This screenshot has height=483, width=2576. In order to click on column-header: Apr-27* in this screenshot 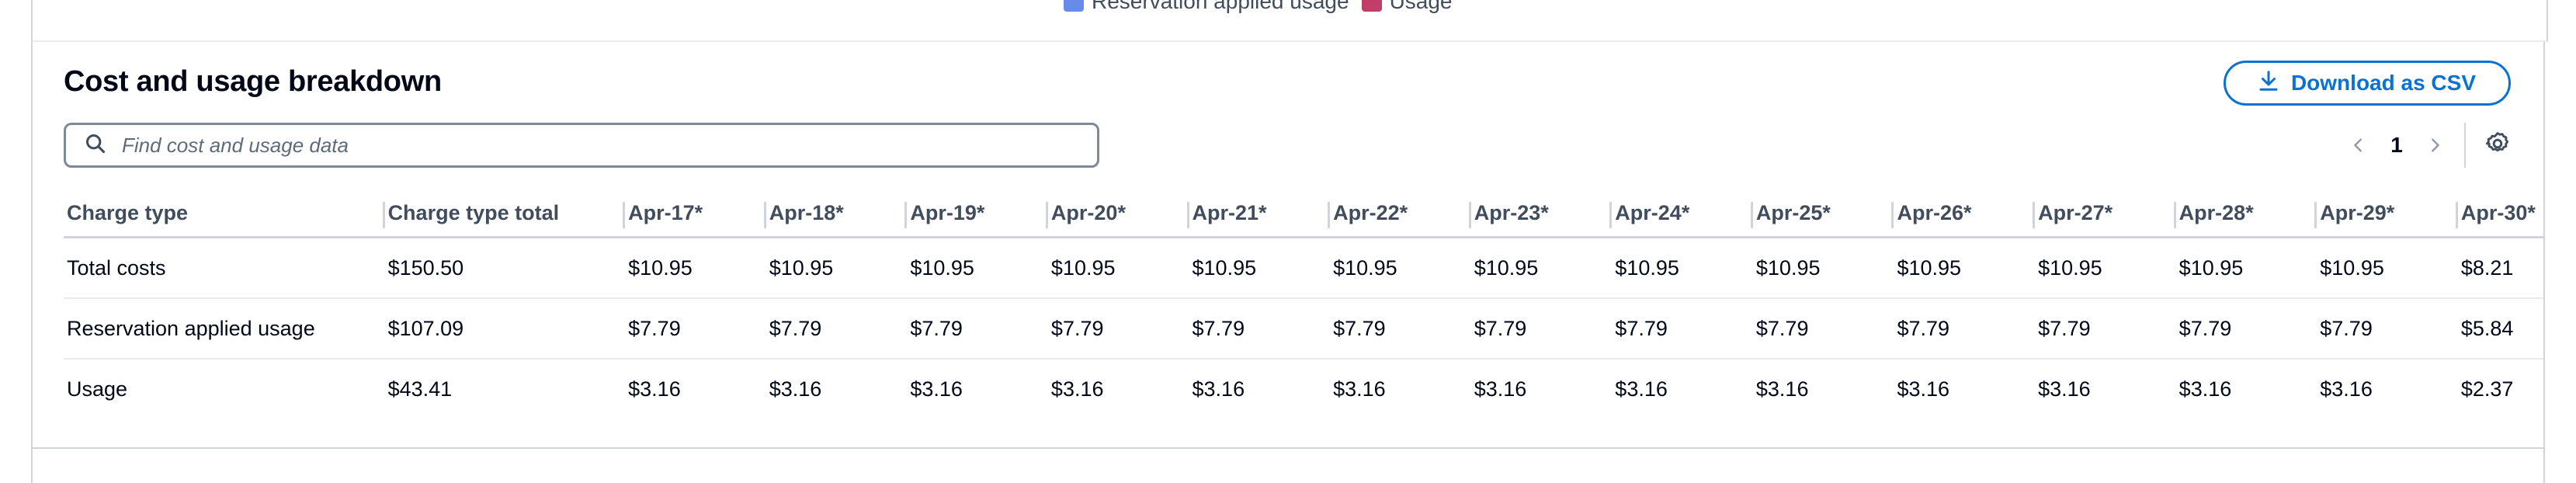, I will do `click(2105, 213)`.